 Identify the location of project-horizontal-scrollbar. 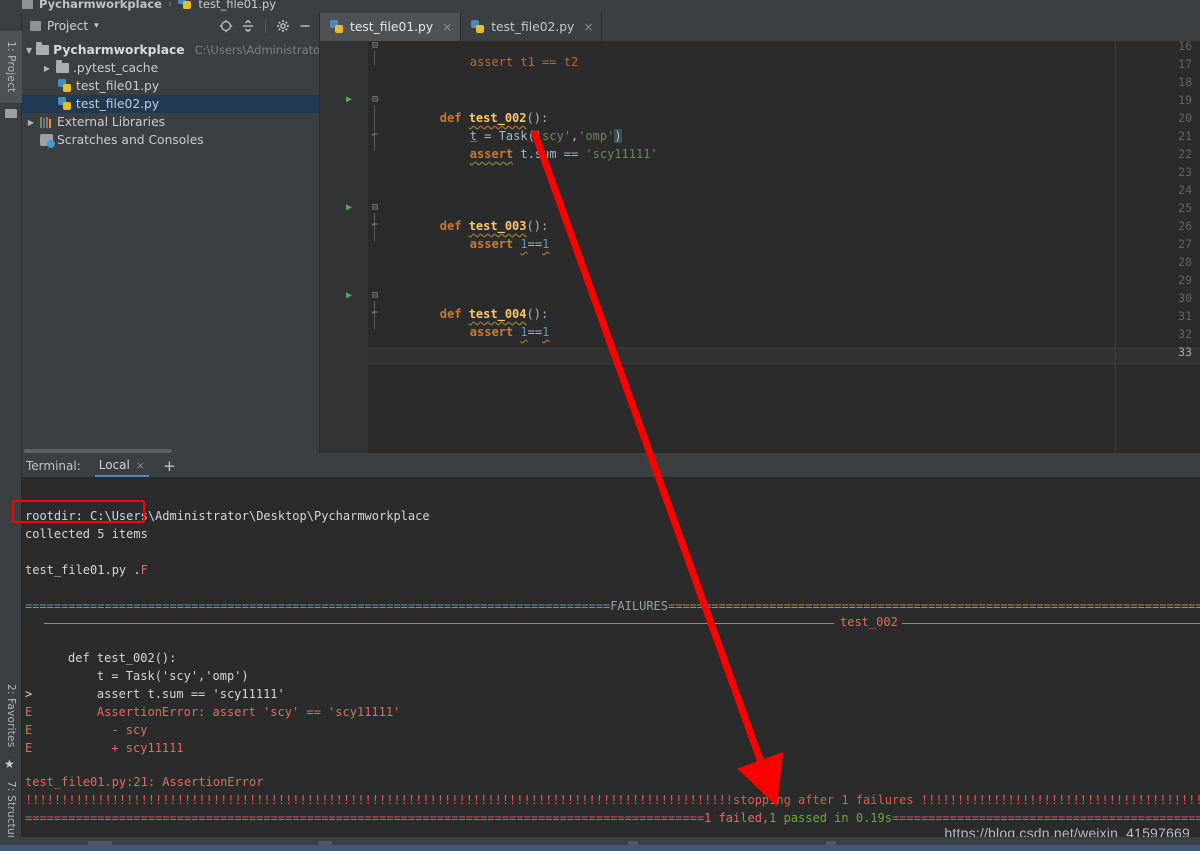
(170, 450).